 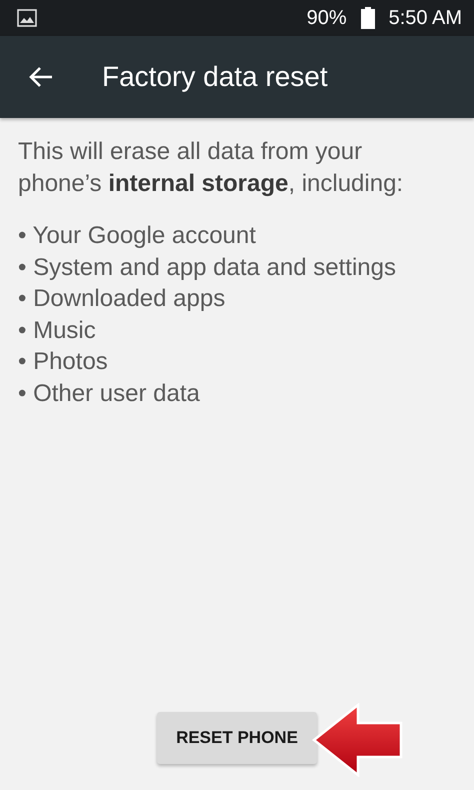 I want to click on list-item: • Other user data, so click(x=109, y=393).